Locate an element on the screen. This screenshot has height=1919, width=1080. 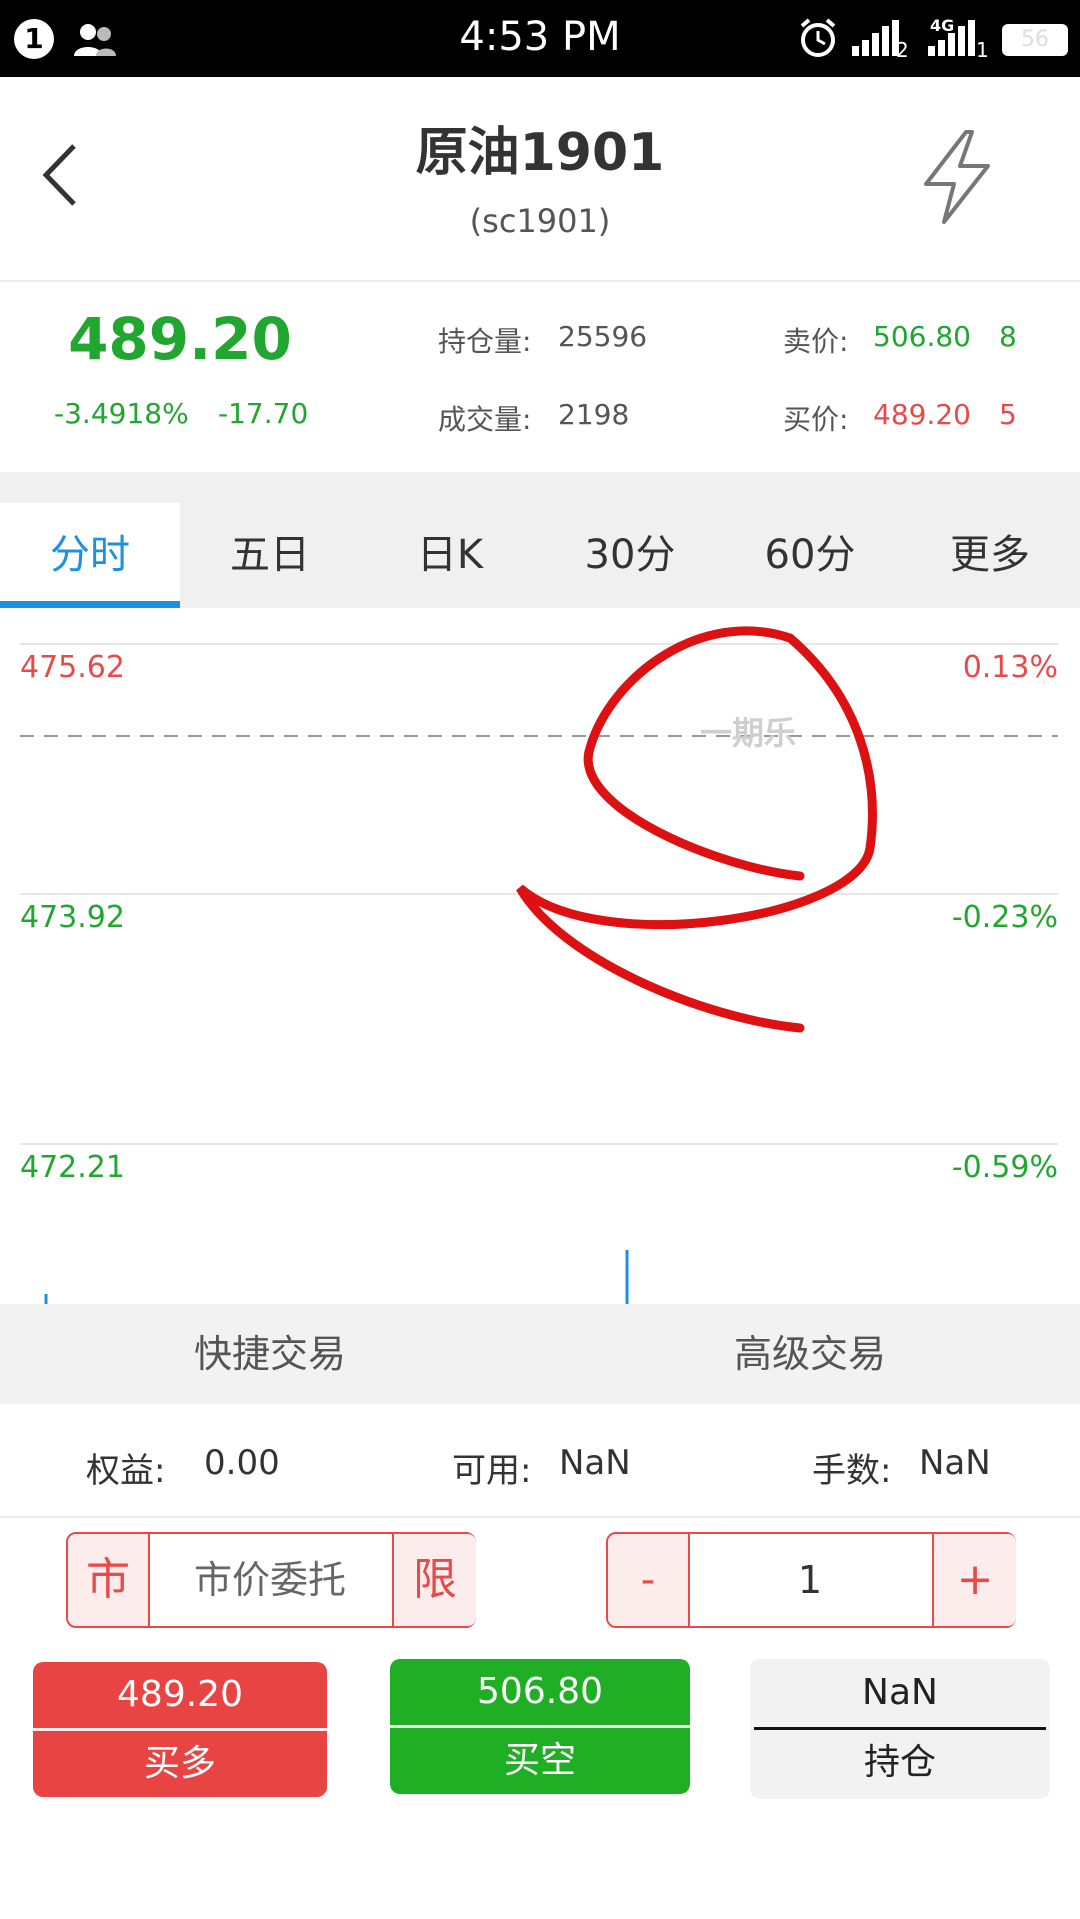
change-amount: -17.70 is located at coordinates (263, 413).